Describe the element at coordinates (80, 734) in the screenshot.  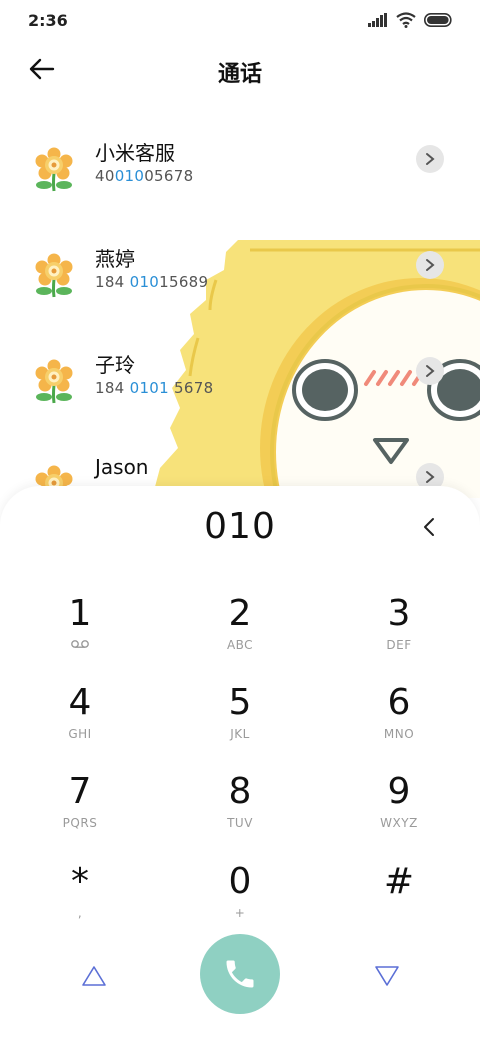
I see `key-sub: GHI` at that location.